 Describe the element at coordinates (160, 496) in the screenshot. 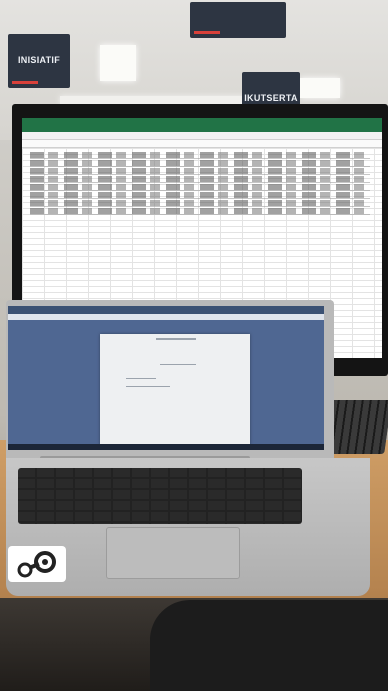

I see `laptop-keyboard` at that location.